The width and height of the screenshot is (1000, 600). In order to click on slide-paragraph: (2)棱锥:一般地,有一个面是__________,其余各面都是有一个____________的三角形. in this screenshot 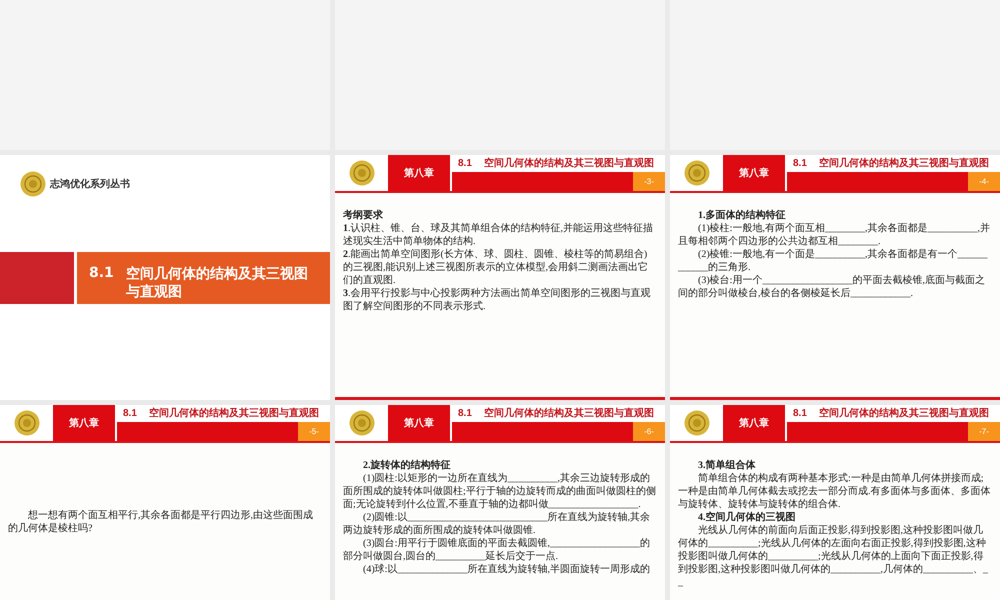, I will do `click(833, 261)`.